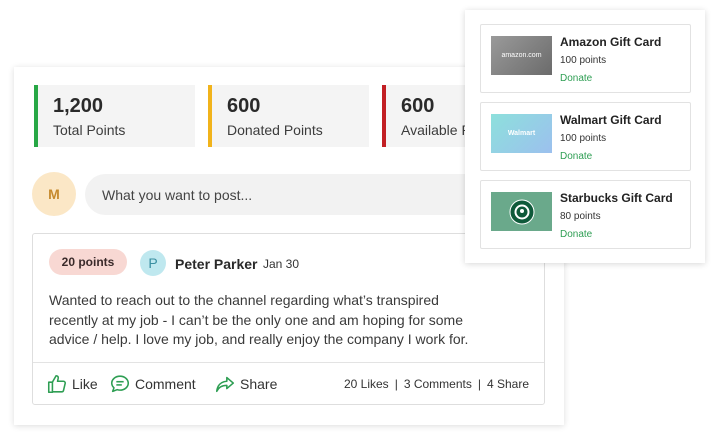  Describe the element at coordinates (616, 198) in the screenshot. I see `gift-card-name: Starbucks Gift Card` at that location.